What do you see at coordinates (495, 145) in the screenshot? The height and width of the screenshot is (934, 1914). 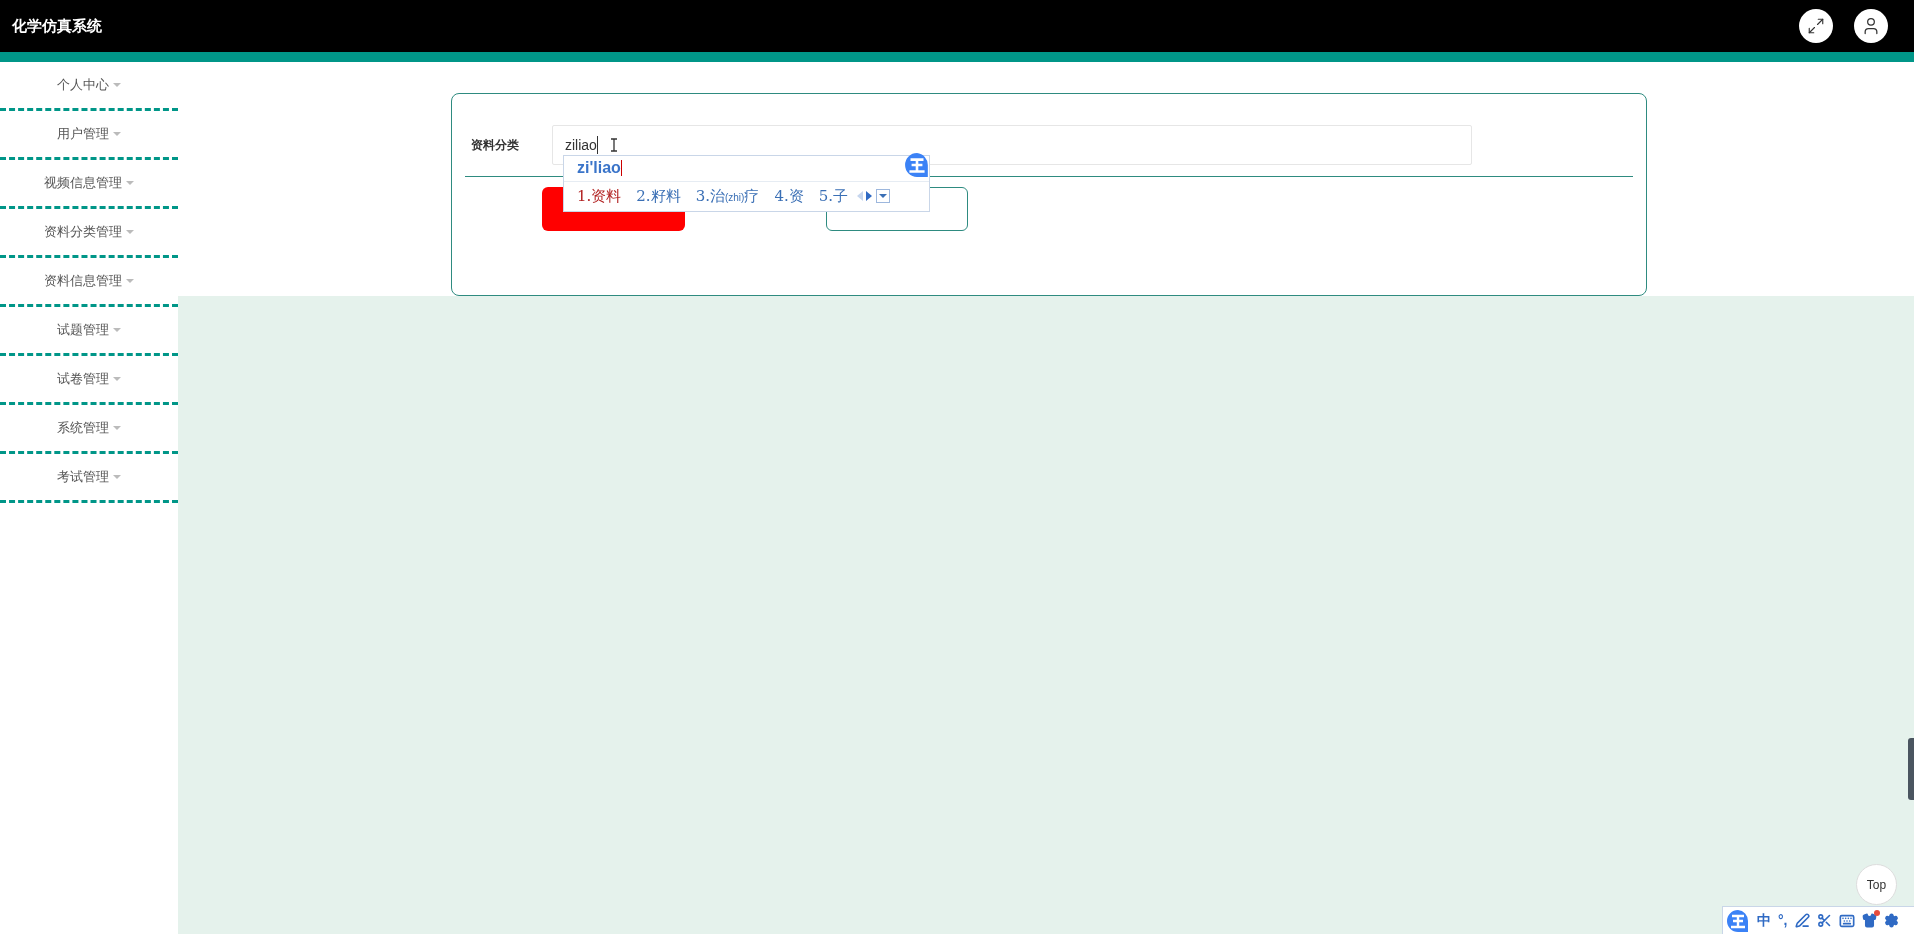 I see `field-label: 资料分类` at bounding box center [495, 145].